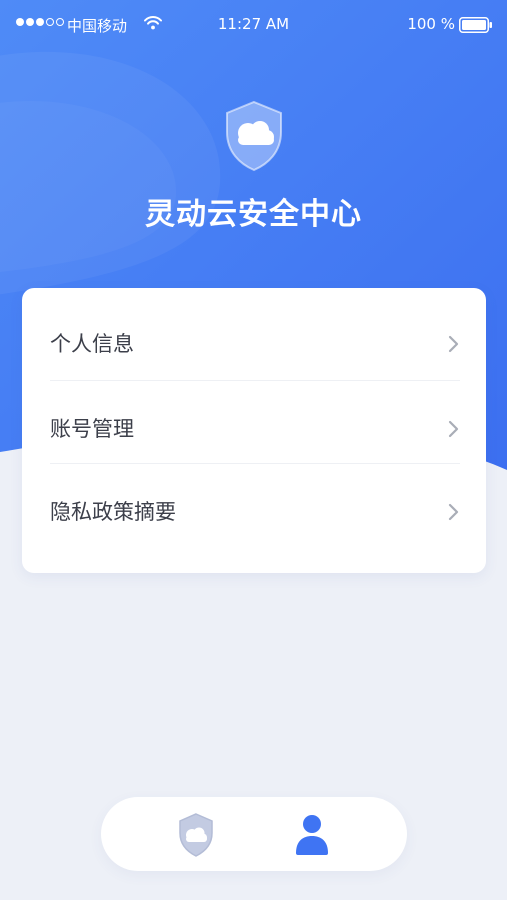 This screenshot has height=900, width=507. I want to click on status-bar: 中国移动 11:27 AM 100 %, so click(253, 25).